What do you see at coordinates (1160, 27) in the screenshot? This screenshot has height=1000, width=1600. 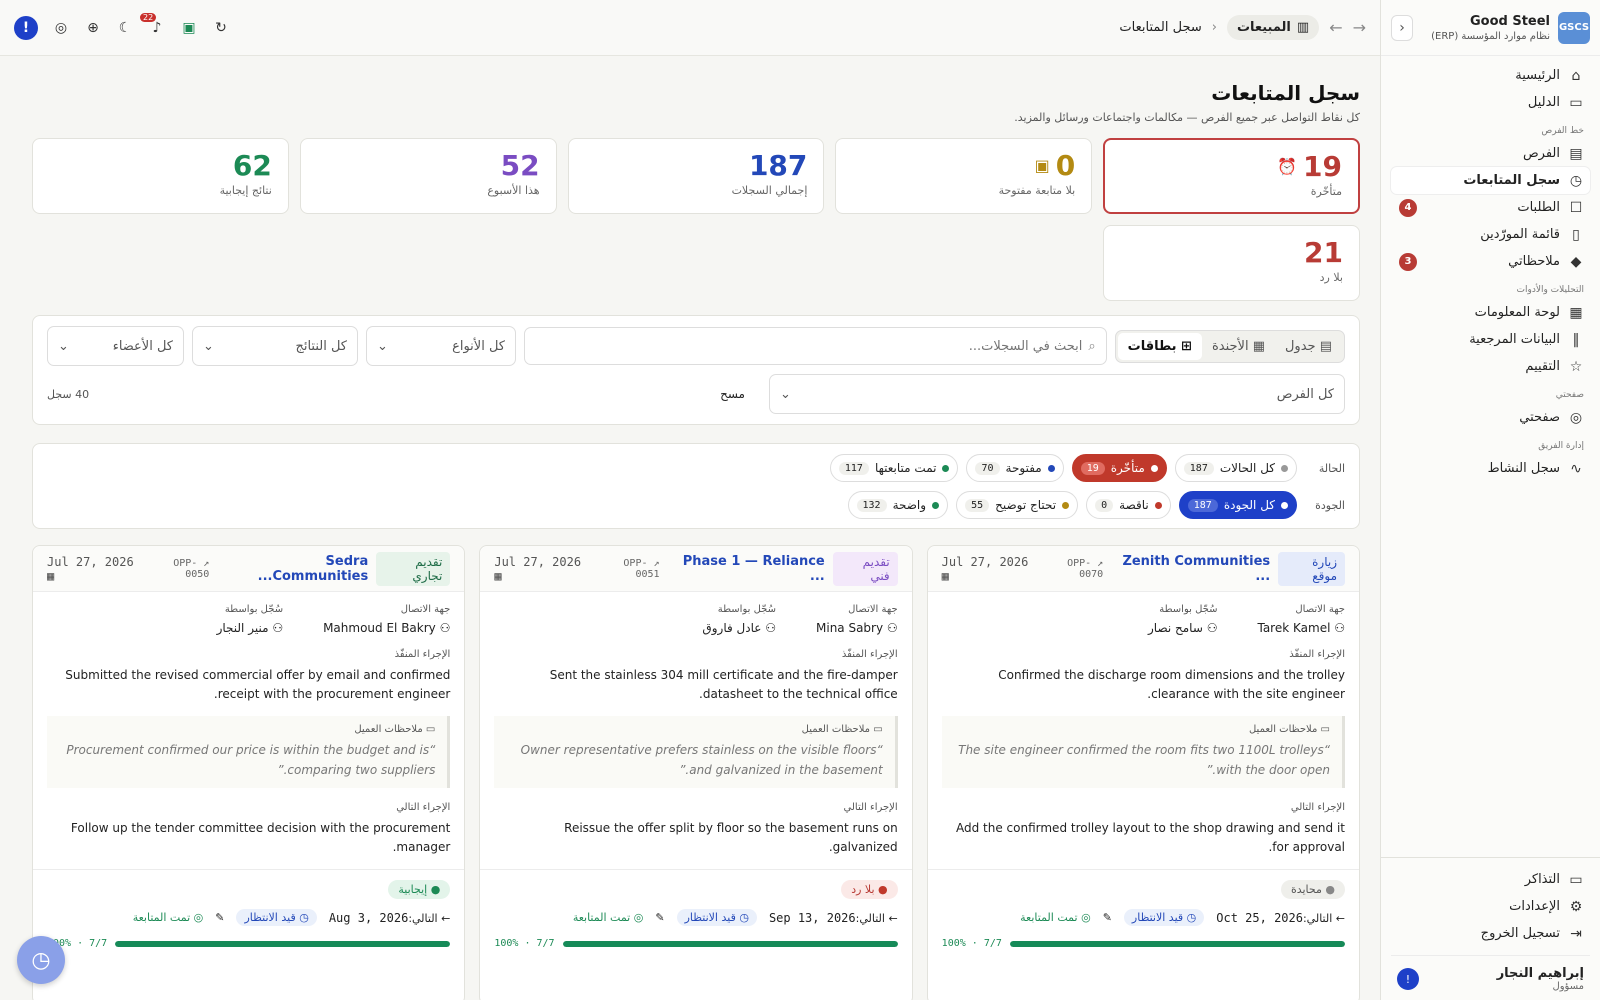 I see `breadcrumb-current: سجل المتابعات` at bounding box center [1160, 27].